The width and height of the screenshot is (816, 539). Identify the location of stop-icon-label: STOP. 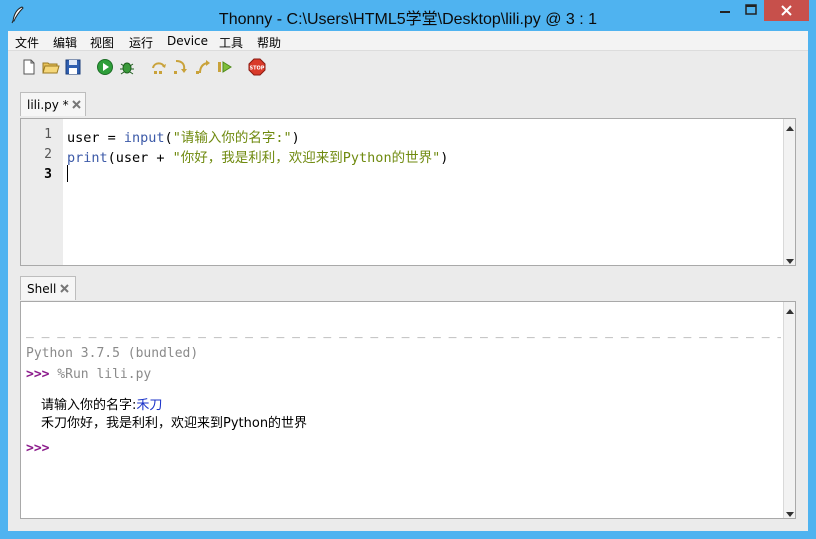
(257, 69).